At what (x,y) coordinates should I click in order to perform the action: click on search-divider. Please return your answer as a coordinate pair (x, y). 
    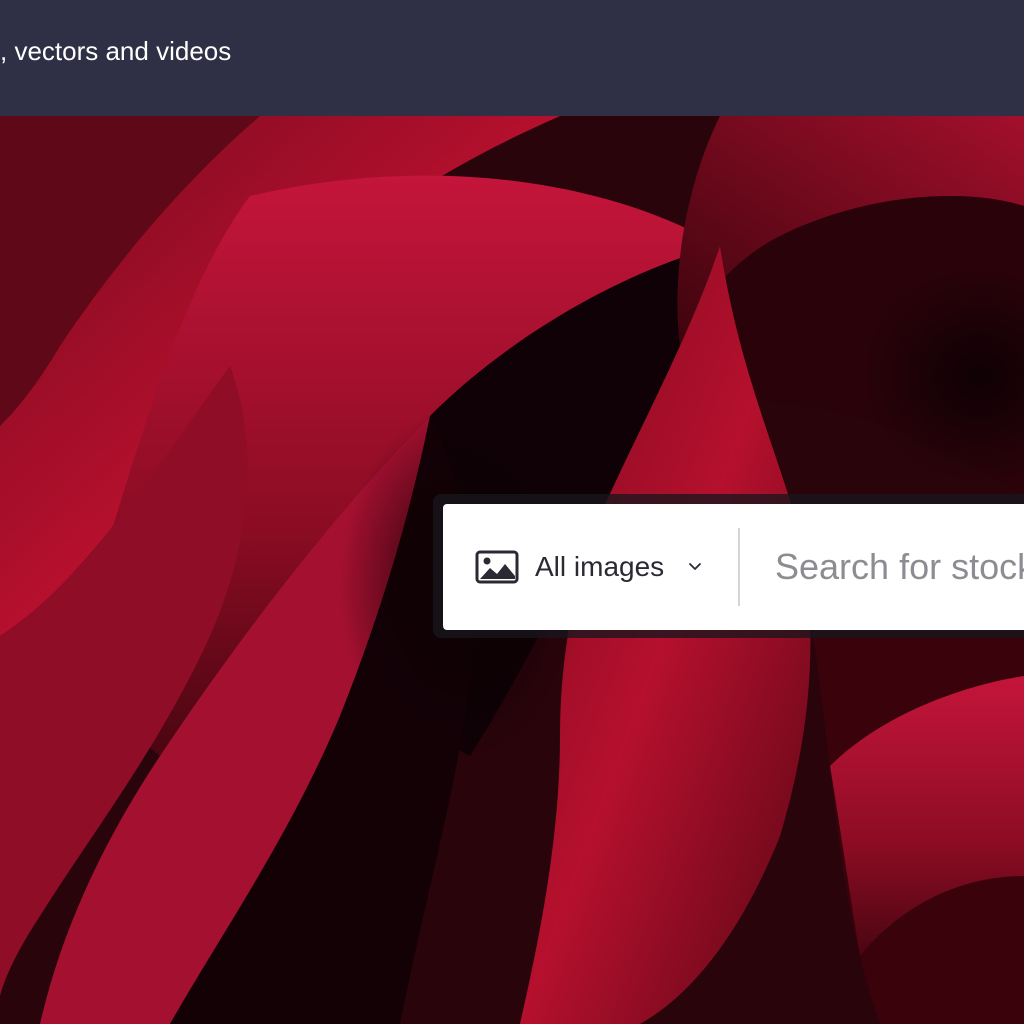
    Looking at the image, I should click on (739, 567).